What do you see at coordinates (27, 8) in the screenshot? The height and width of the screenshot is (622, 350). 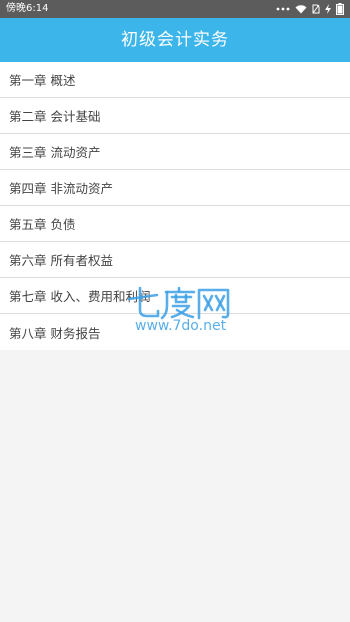 I see `status-time: 傍晚6:14` at bounding box center [27, 8].